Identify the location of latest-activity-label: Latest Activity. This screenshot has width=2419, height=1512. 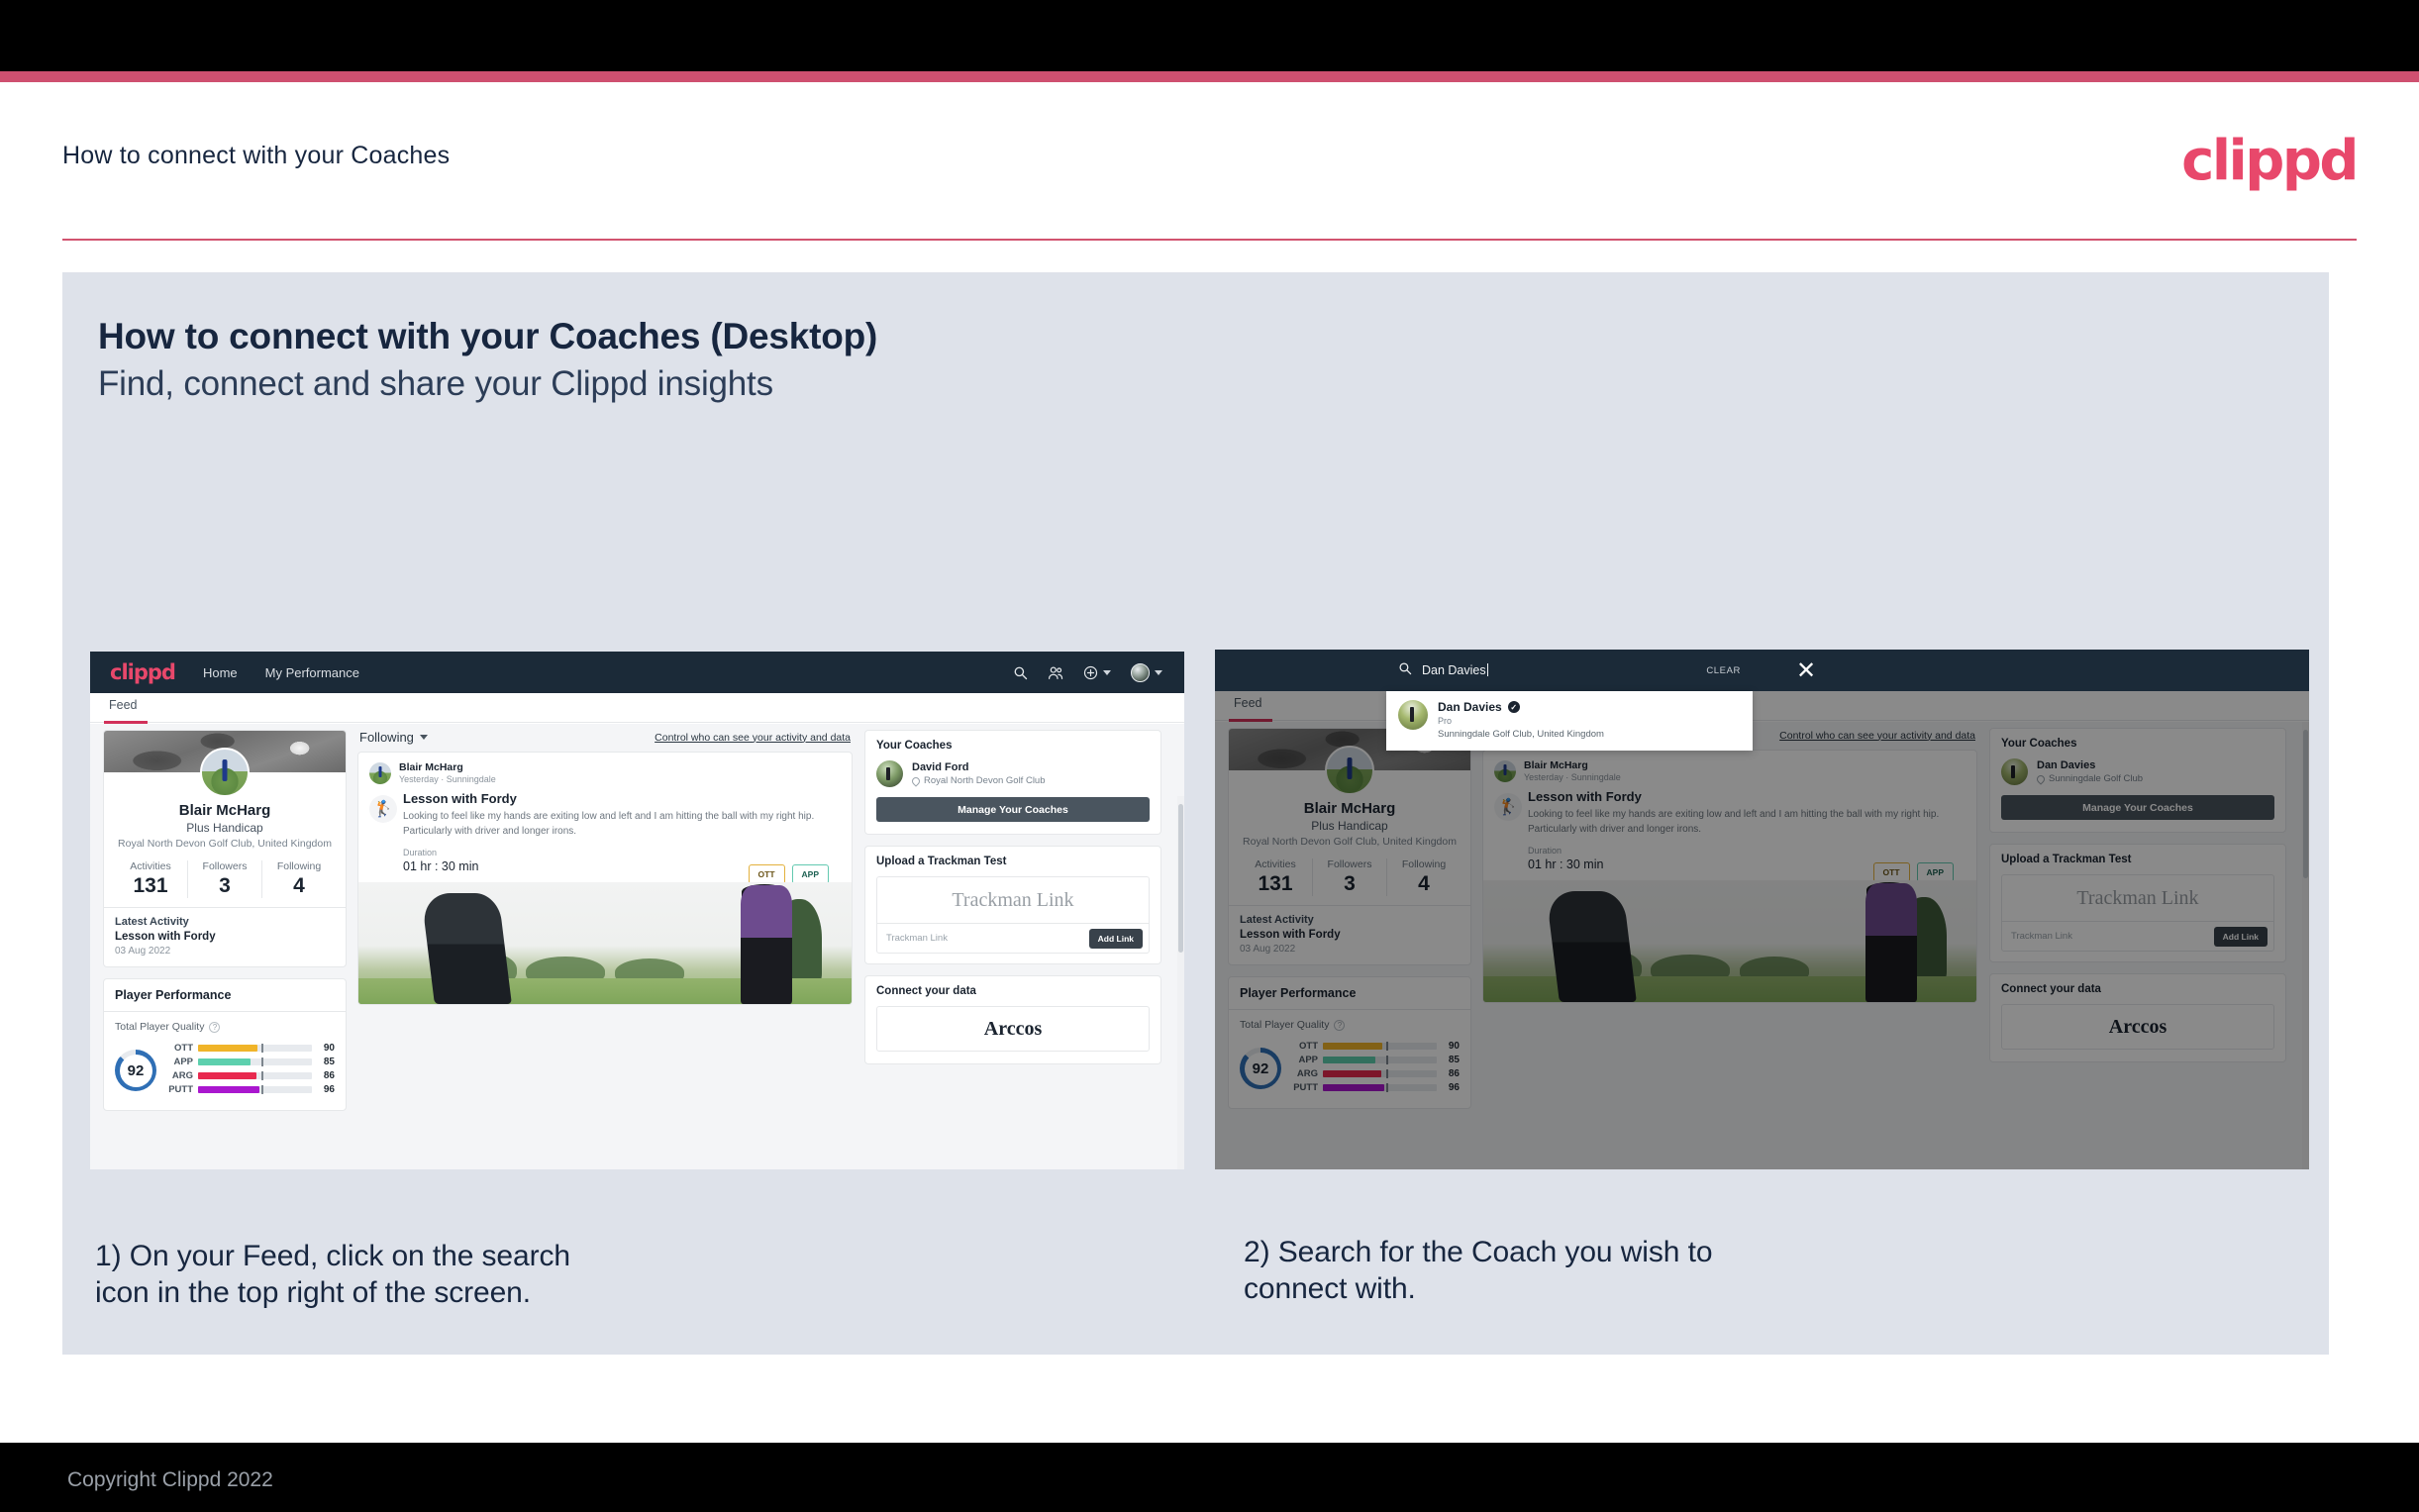
(152, 922).